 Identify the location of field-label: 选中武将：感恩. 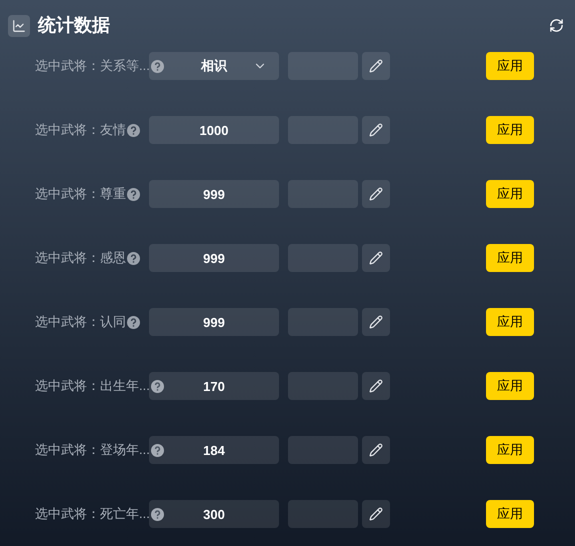
(80, 258).